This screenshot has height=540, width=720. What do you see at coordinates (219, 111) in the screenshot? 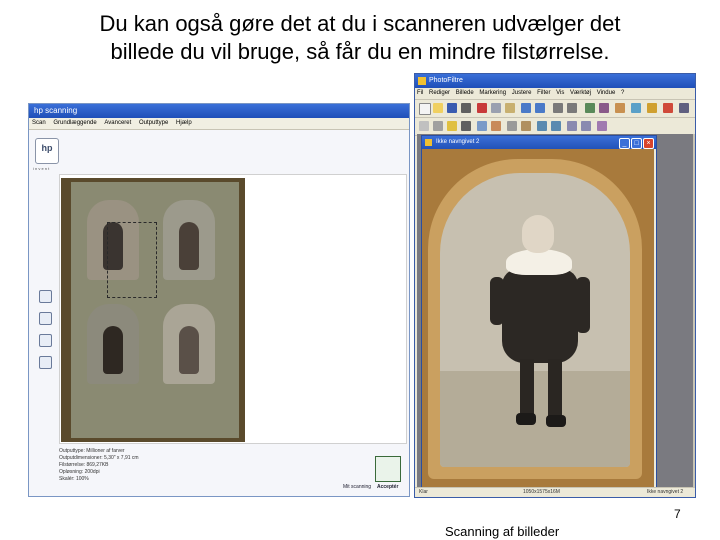
I see `hp-window-titlebar: hp scanning` at bounding box center [219, 111].